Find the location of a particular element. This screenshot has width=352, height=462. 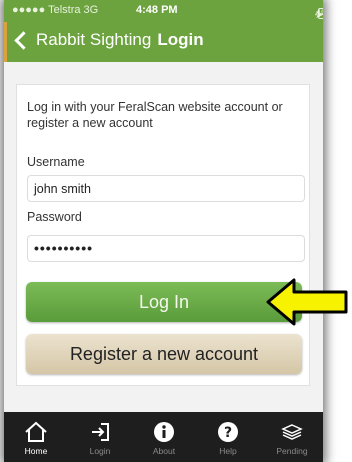

username-field: john smith is located at coordinates (166, 188).